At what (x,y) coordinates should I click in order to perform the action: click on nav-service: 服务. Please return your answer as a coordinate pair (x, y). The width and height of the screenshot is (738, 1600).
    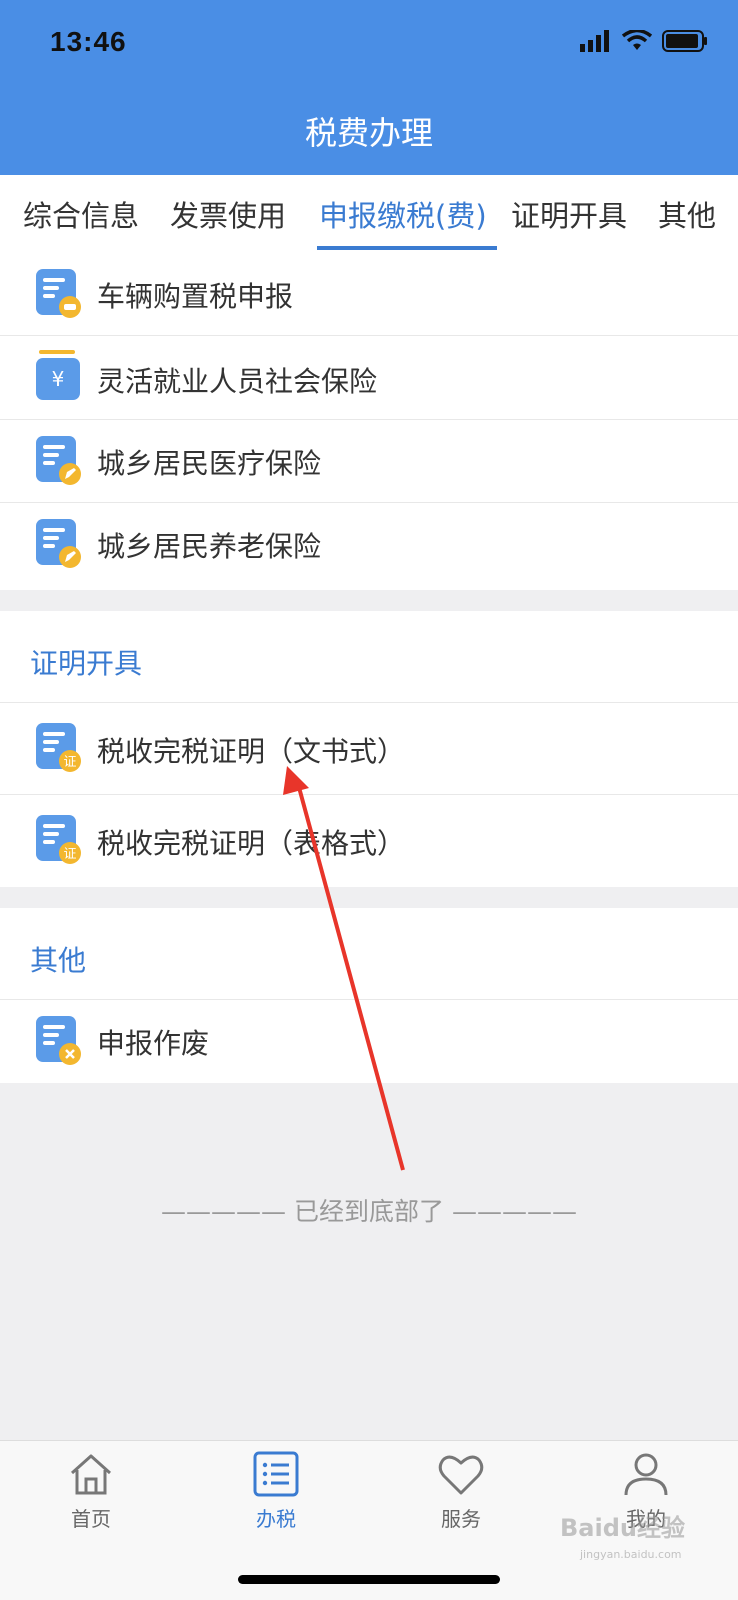
    Looking at the image, I should click on (461, 1491).